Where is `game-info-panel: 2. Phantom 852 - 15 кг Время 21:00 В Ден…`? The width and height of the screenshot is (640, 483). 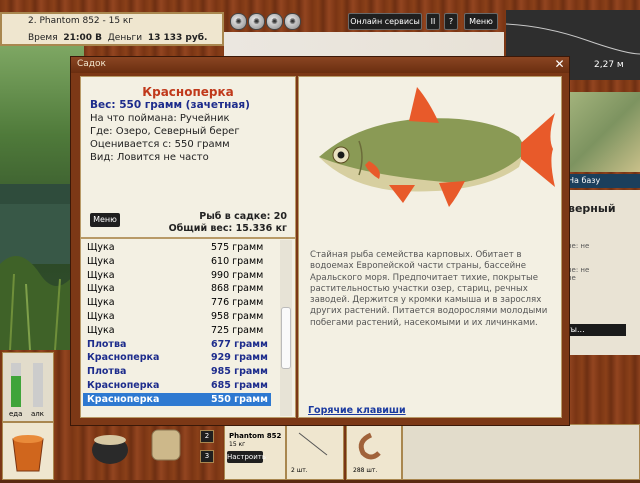
game-info-panel: 2. Phantom 852 - 15 кг Время 21:00 В Ден… is located at coordinates (112, 29).